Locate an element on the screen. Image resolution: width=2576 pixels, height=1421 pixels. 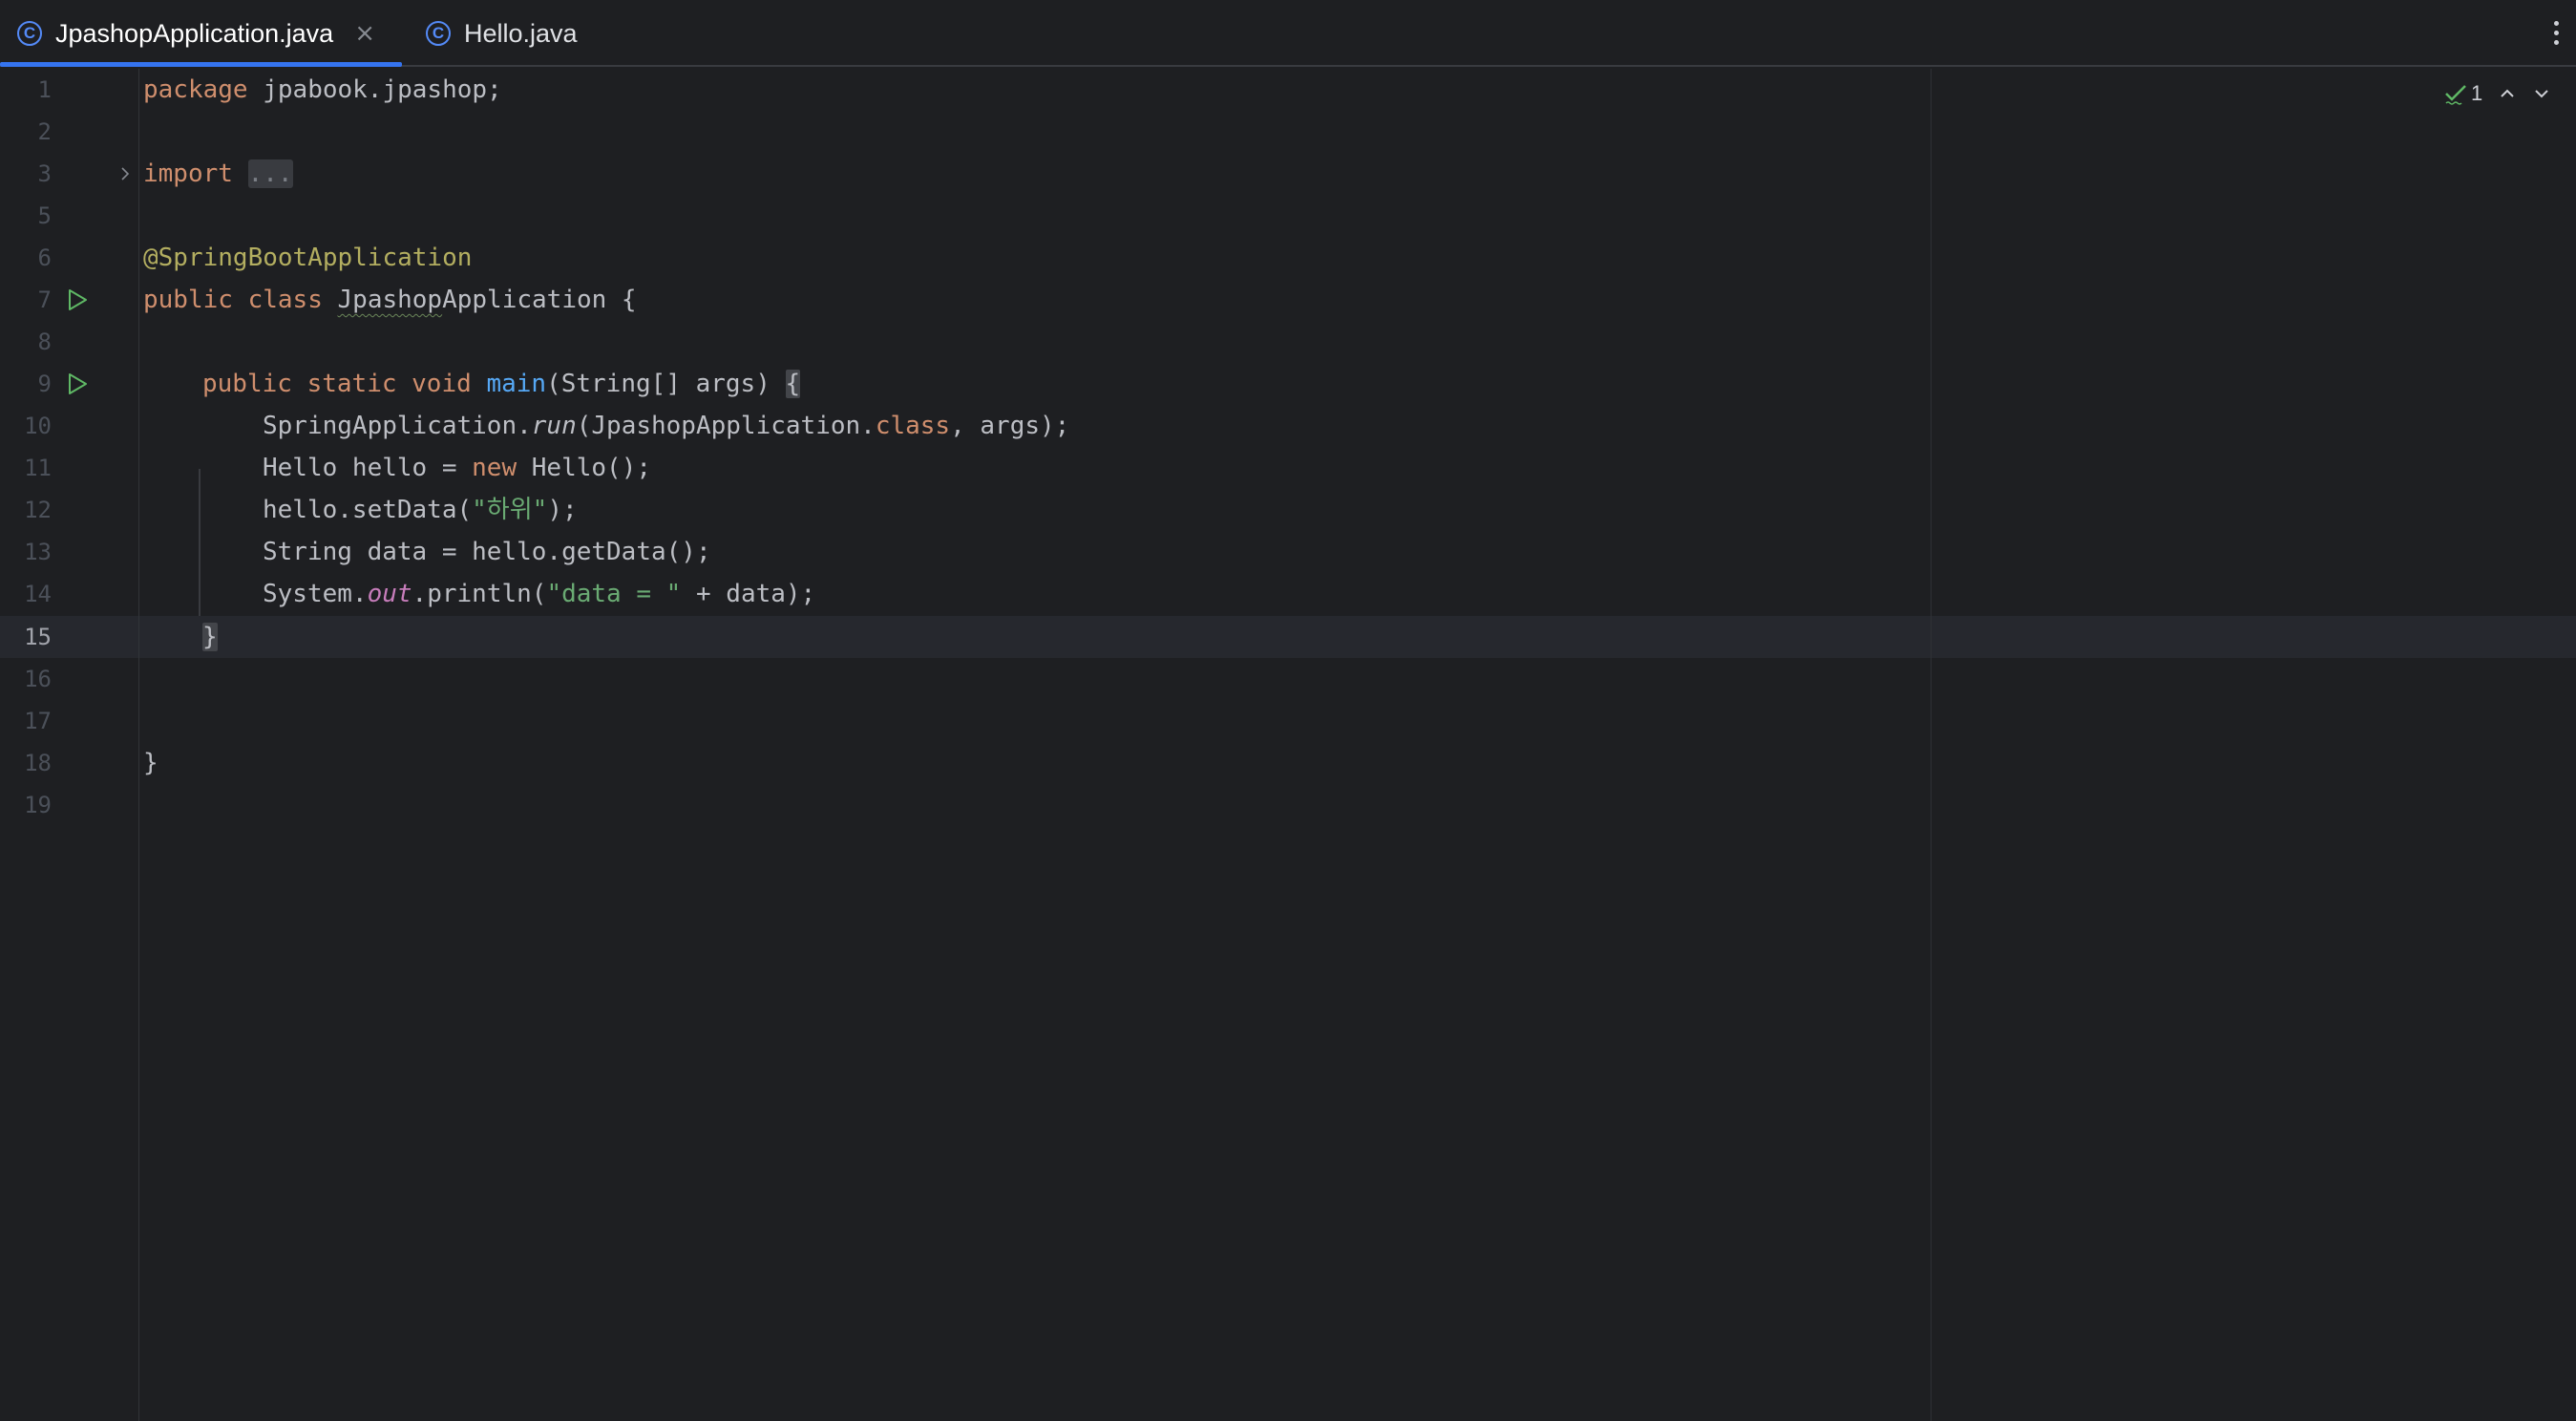
code-line: 14 System.out.println("data = " + data); is located at coordinates (1288, 594).